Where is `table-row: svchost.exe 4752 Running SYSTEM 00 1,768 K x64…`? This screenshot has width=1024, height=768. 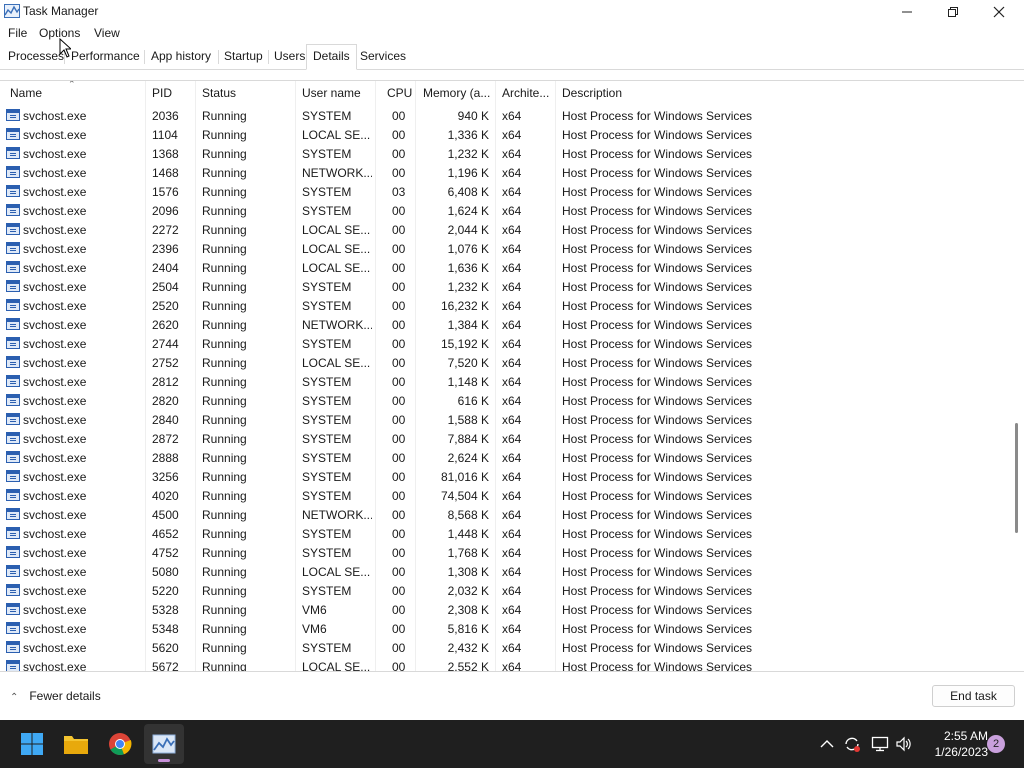
table-row: svchost.exe 4752 Running SYSTEM 00 1,768 K x64… is located at coordinates (504, 552).